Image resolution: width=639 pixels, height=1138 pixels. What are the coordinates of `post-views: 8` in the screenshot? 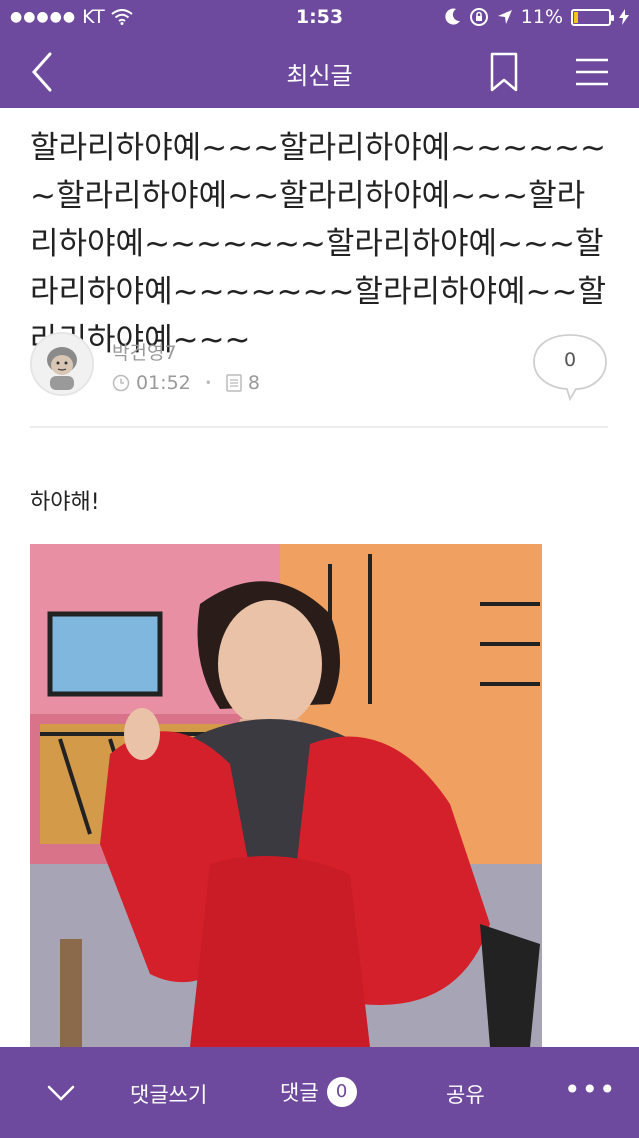 It's located at (253, 383).